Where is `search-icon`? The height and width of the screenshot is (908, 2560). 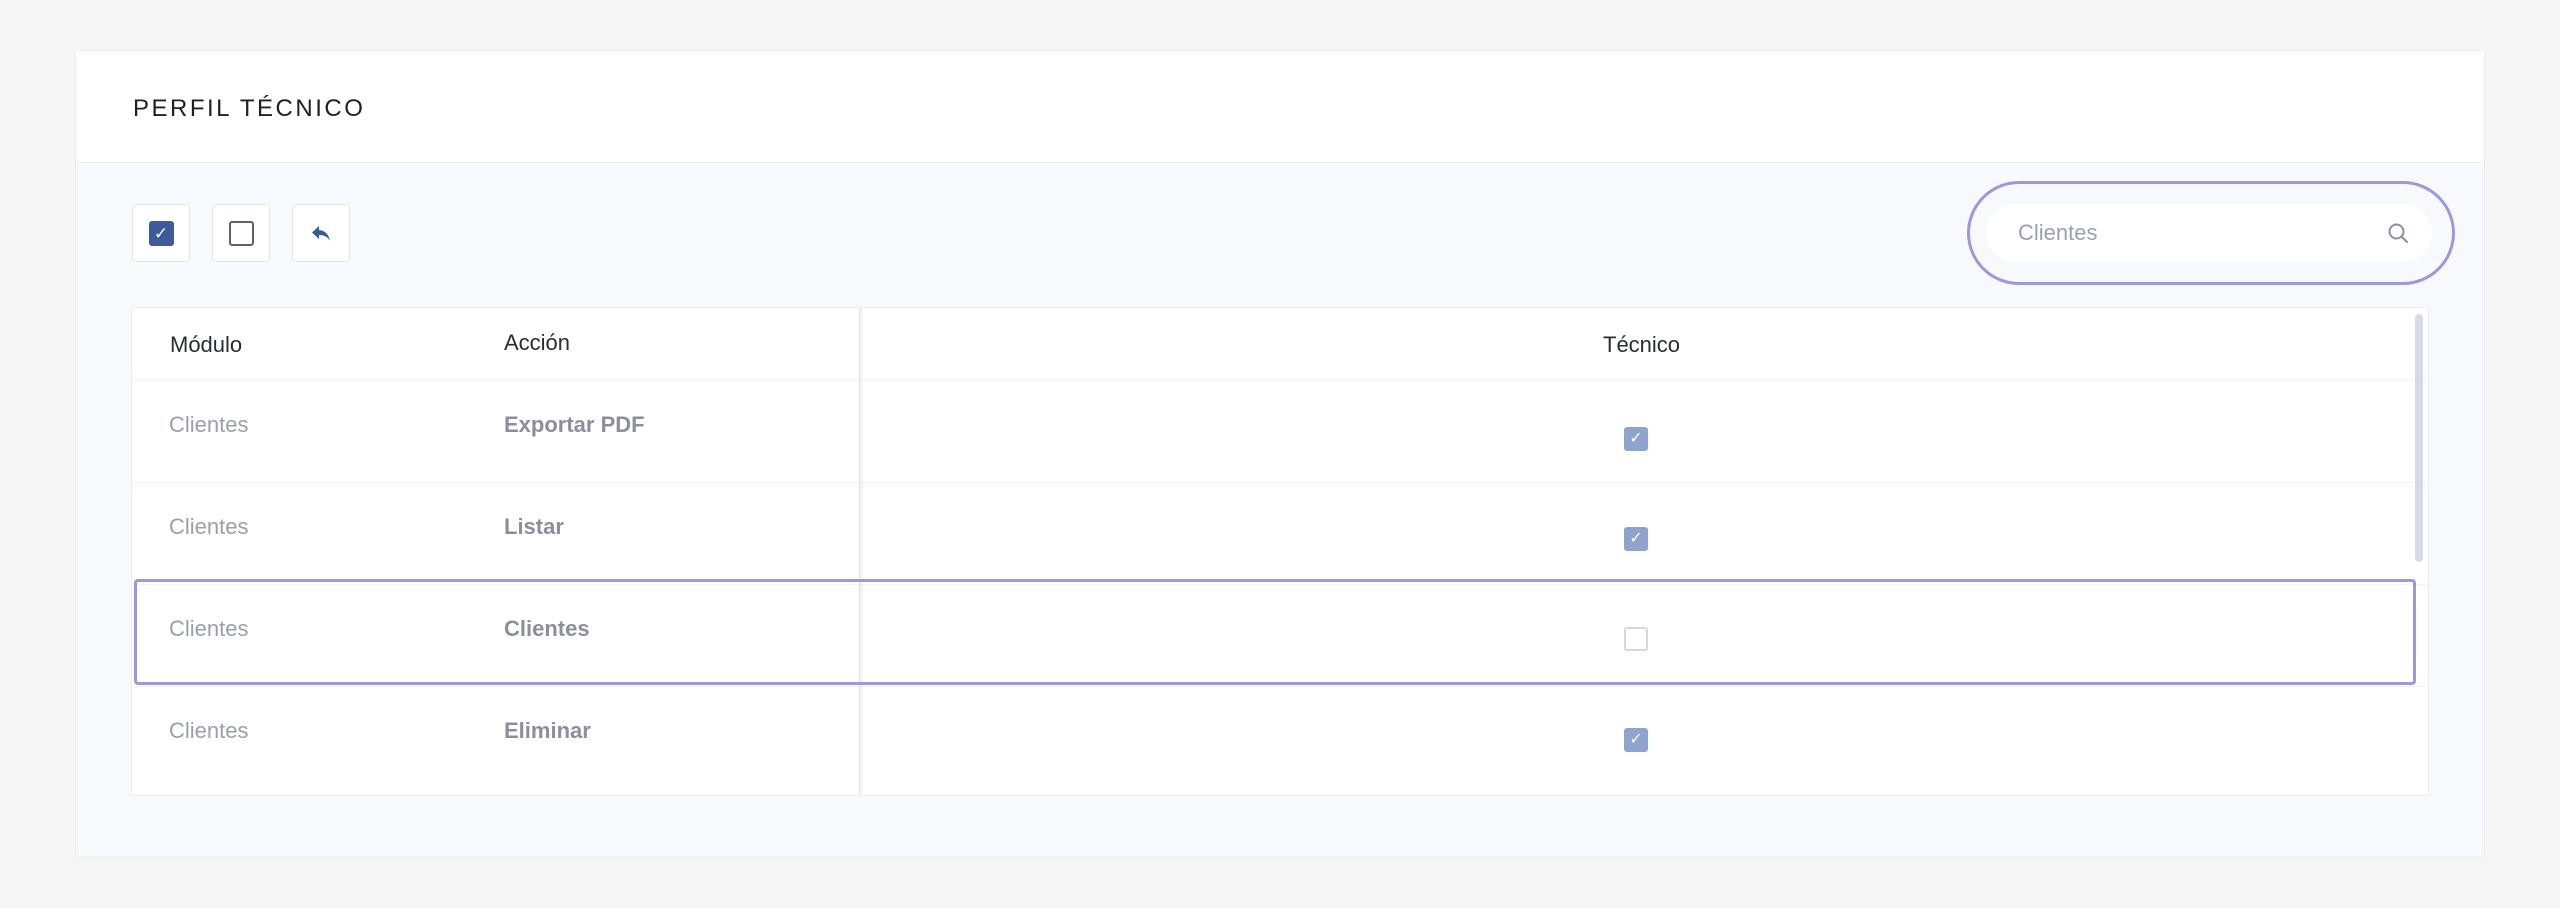 search-icon is located at coordinates (2398, 233).